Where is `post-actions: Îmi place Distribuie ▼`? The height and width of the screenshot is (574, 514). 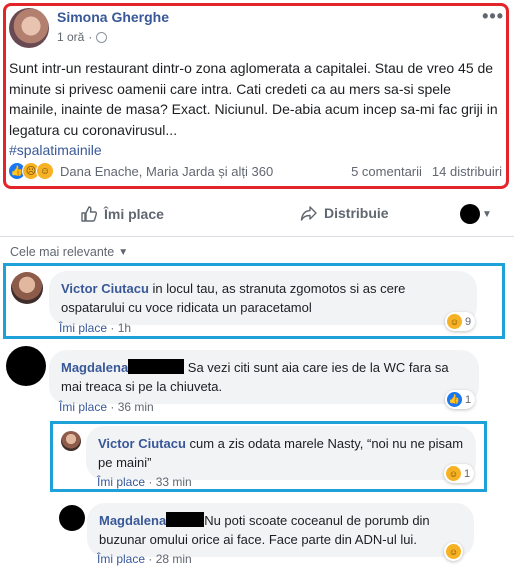 post-actions: Îmi place Distribuie ▼ is located at coordinates (257, 214).